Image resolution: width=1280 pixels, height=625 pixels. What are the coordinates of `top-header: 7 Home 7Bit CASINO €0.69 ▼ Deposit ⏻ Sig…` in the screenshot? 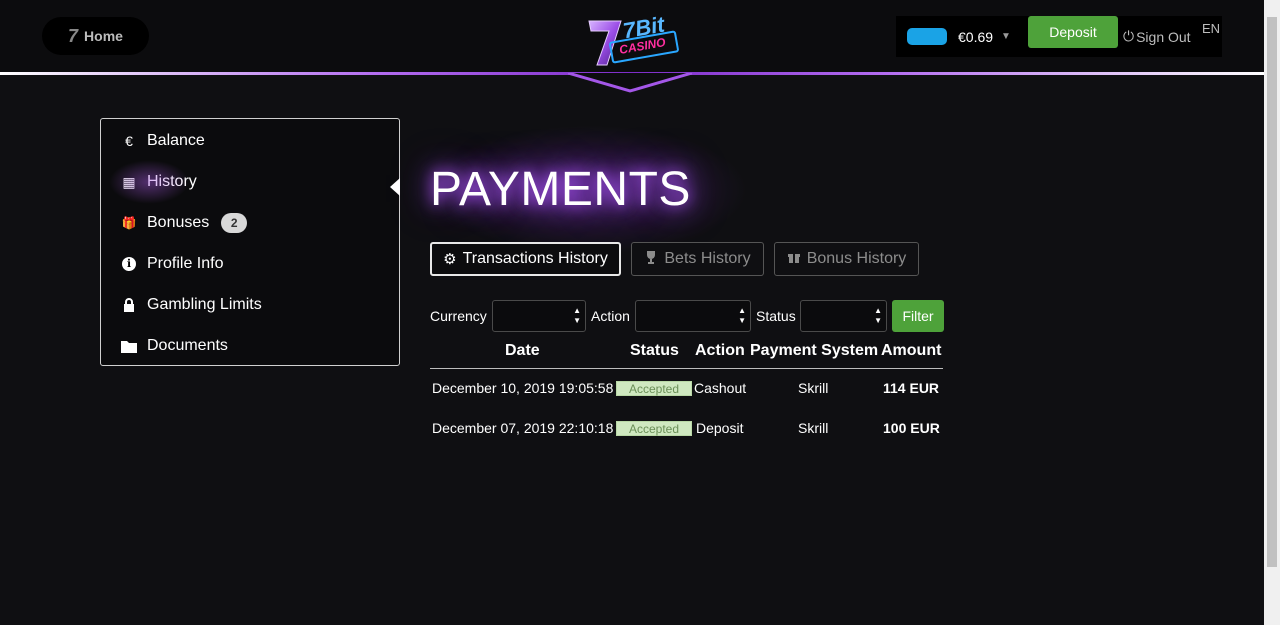 It's located at (632, 37).